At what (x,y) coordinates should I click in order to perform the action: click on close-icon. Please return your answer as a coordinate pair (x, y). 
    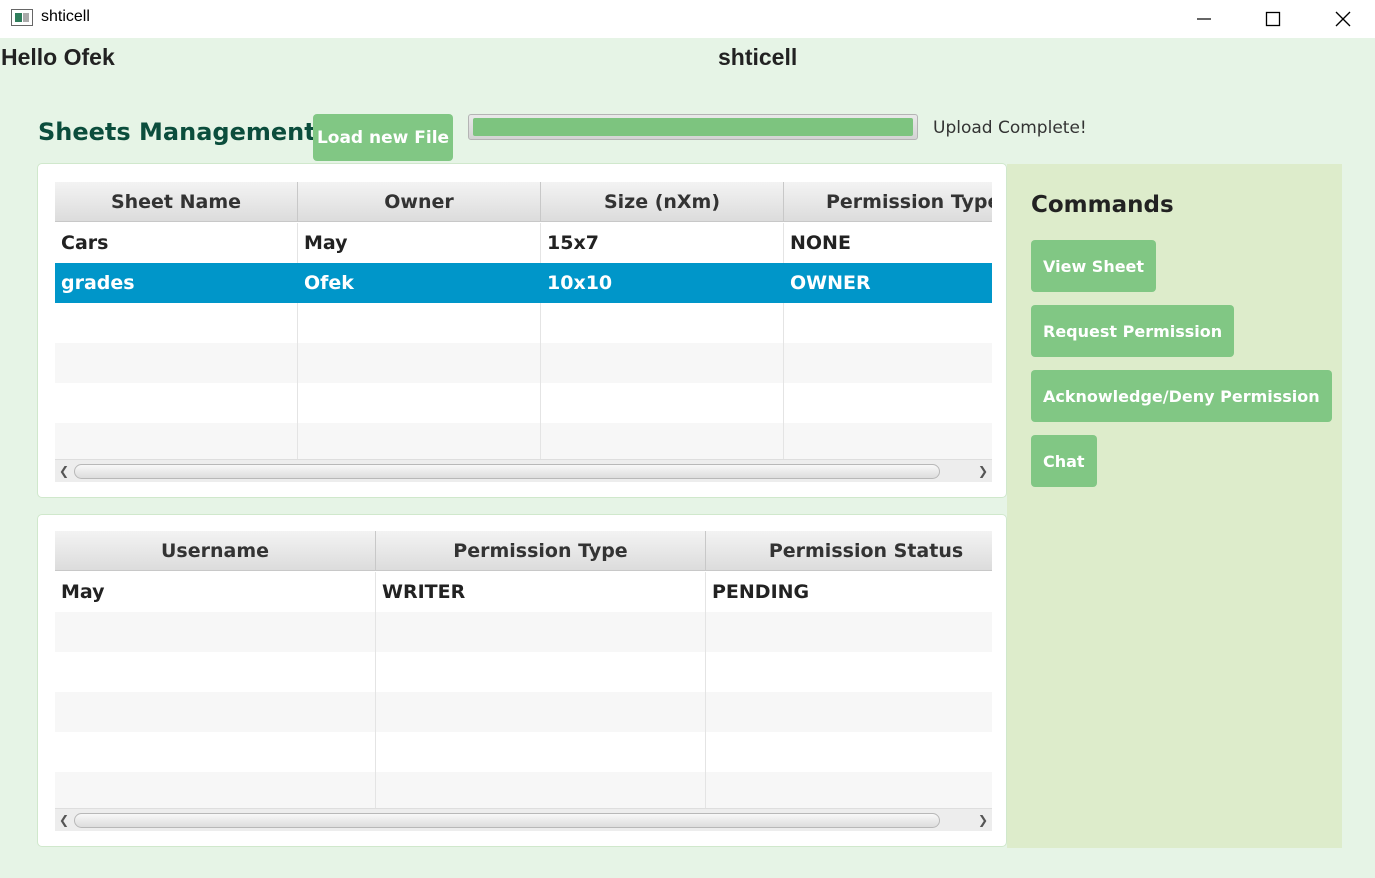
    Looking at the image, I should click on (1343, 19).